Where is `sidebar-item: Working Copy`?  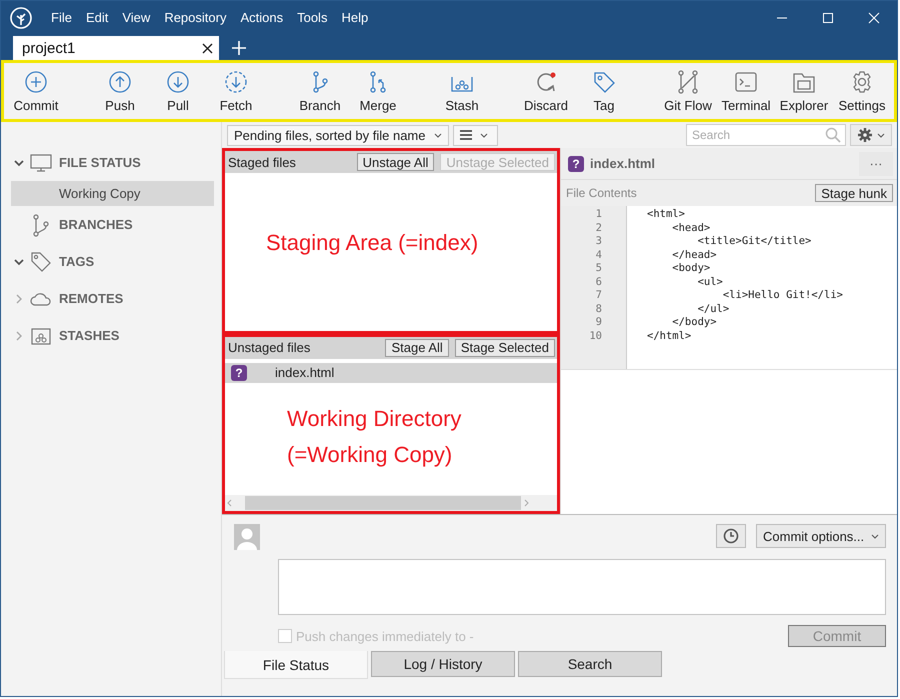
sidebar-item: Working Copy is located at coordinates (112, 193).